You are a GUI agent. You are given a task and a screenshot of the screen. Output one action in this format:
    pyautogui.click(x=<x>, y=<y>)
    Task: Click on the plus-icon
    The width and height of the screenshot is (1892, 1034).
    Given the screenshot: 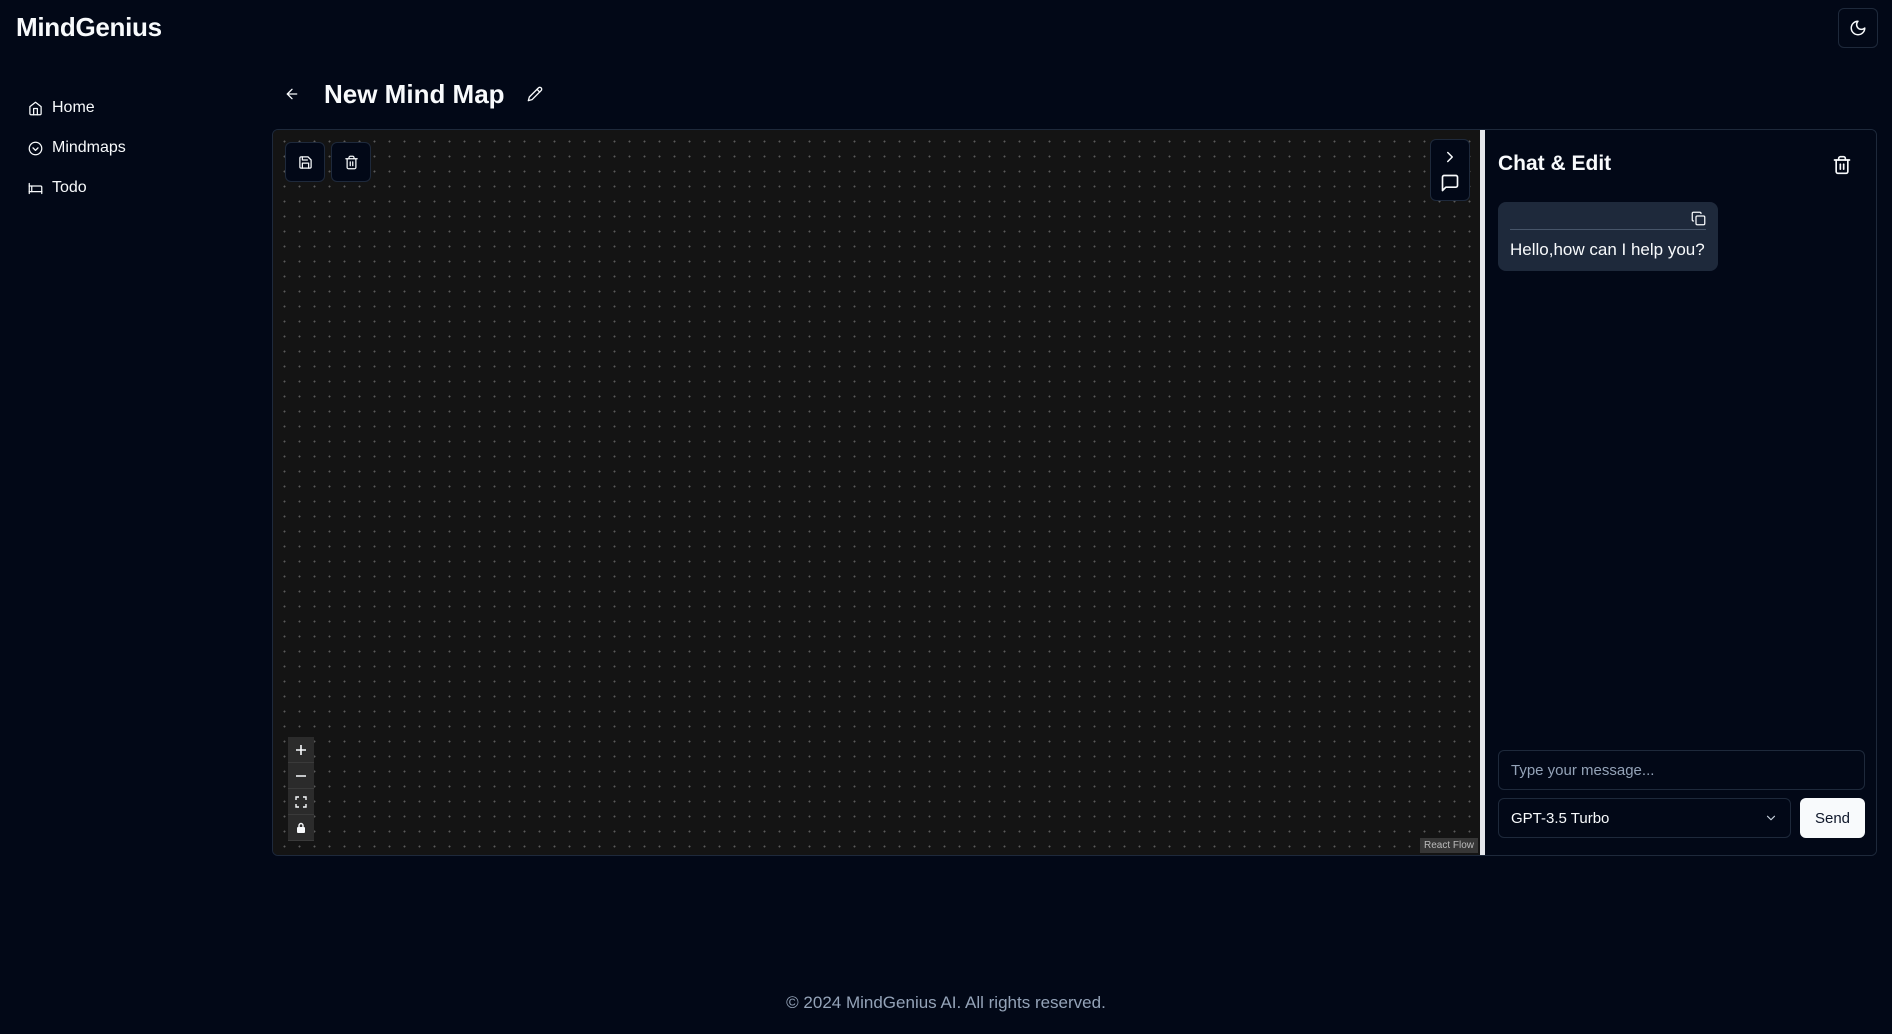 What is the action you would take?
    pyautogui.click(x=301, y=749)
    